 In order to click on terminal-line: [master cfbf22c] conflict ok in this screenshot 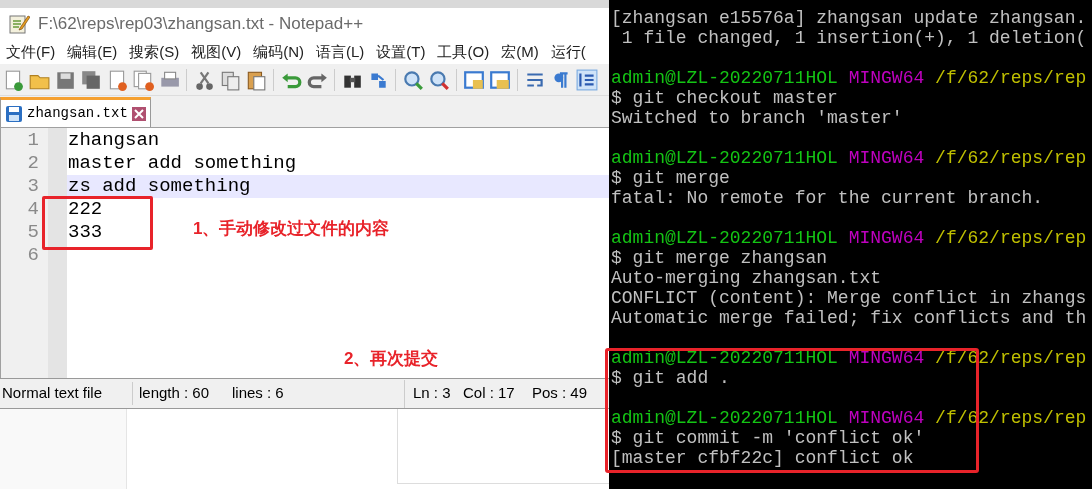, I will do `click(762, 458)`.